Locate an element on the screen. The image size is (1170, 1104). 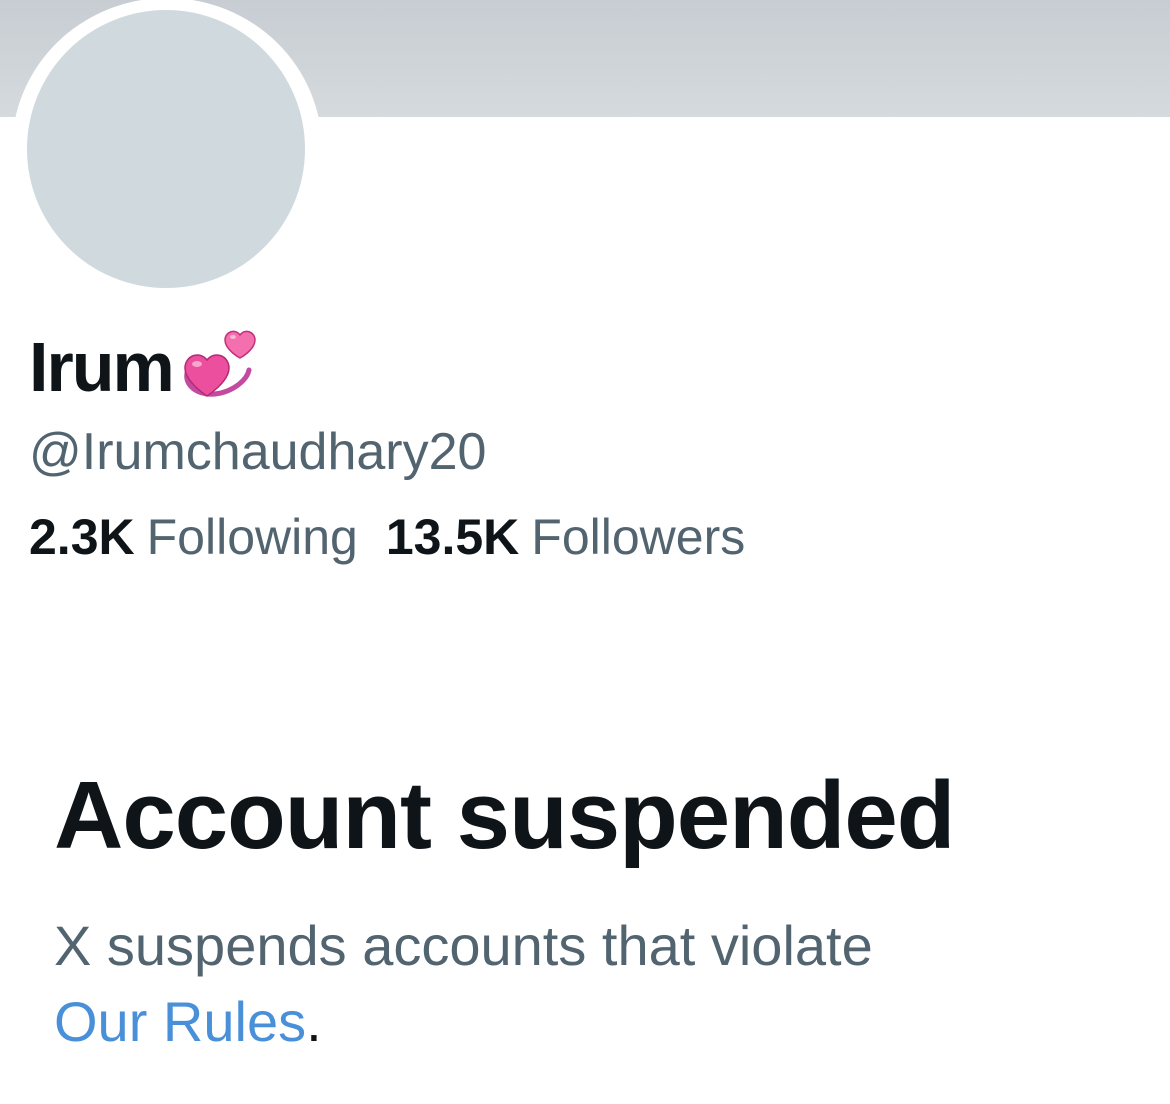
suspended-title: Account suspended is located at coordinates (504, 815).